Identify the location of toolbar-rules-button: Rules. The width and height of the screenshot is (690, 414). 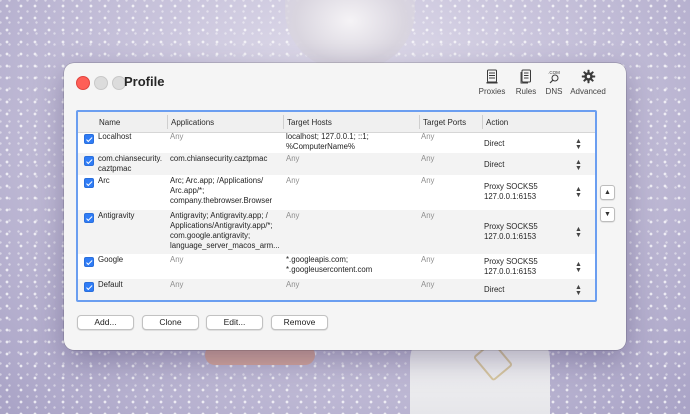
(526, 82).